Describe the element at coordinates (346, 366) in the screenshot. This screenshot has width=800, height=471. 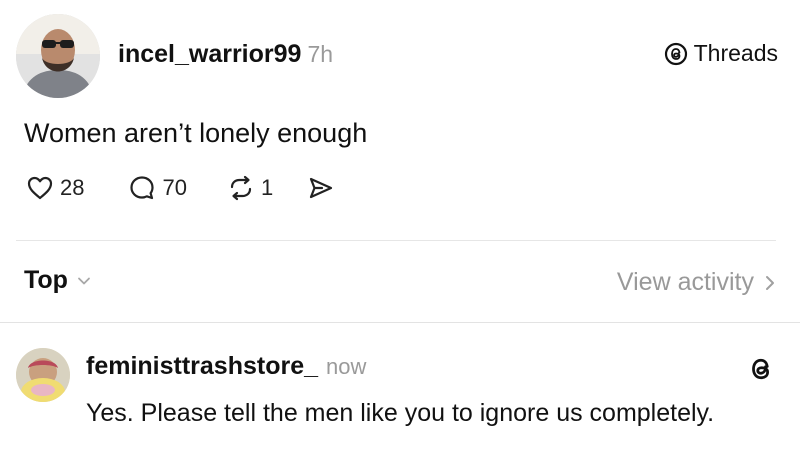
I see `reply-timestamp: now` at that location.